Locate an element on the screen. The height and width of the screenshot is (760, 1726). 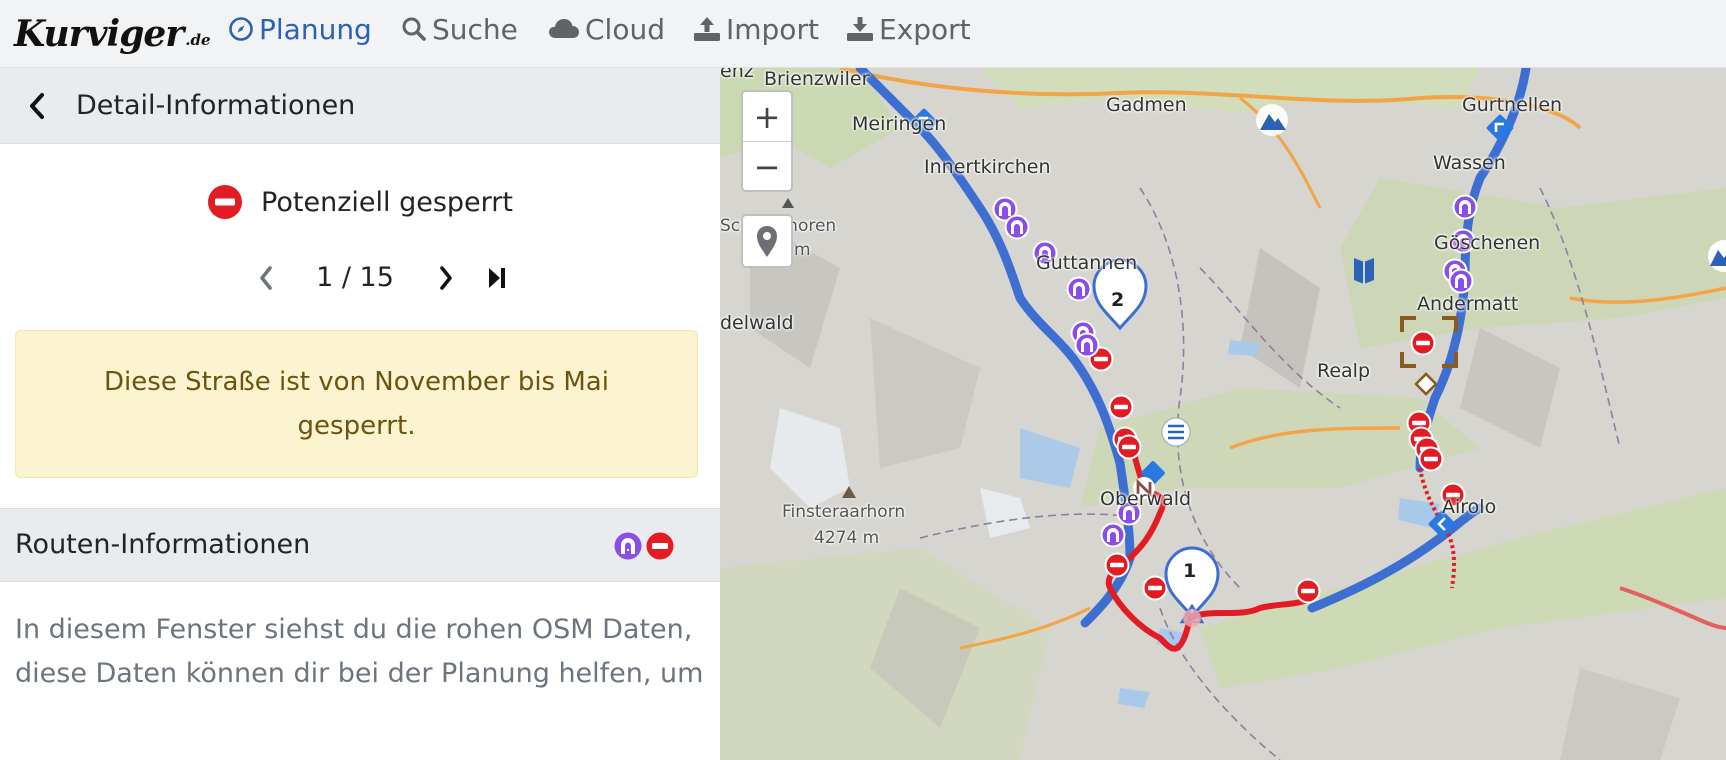
back-button is located at coordinates (37, 106).